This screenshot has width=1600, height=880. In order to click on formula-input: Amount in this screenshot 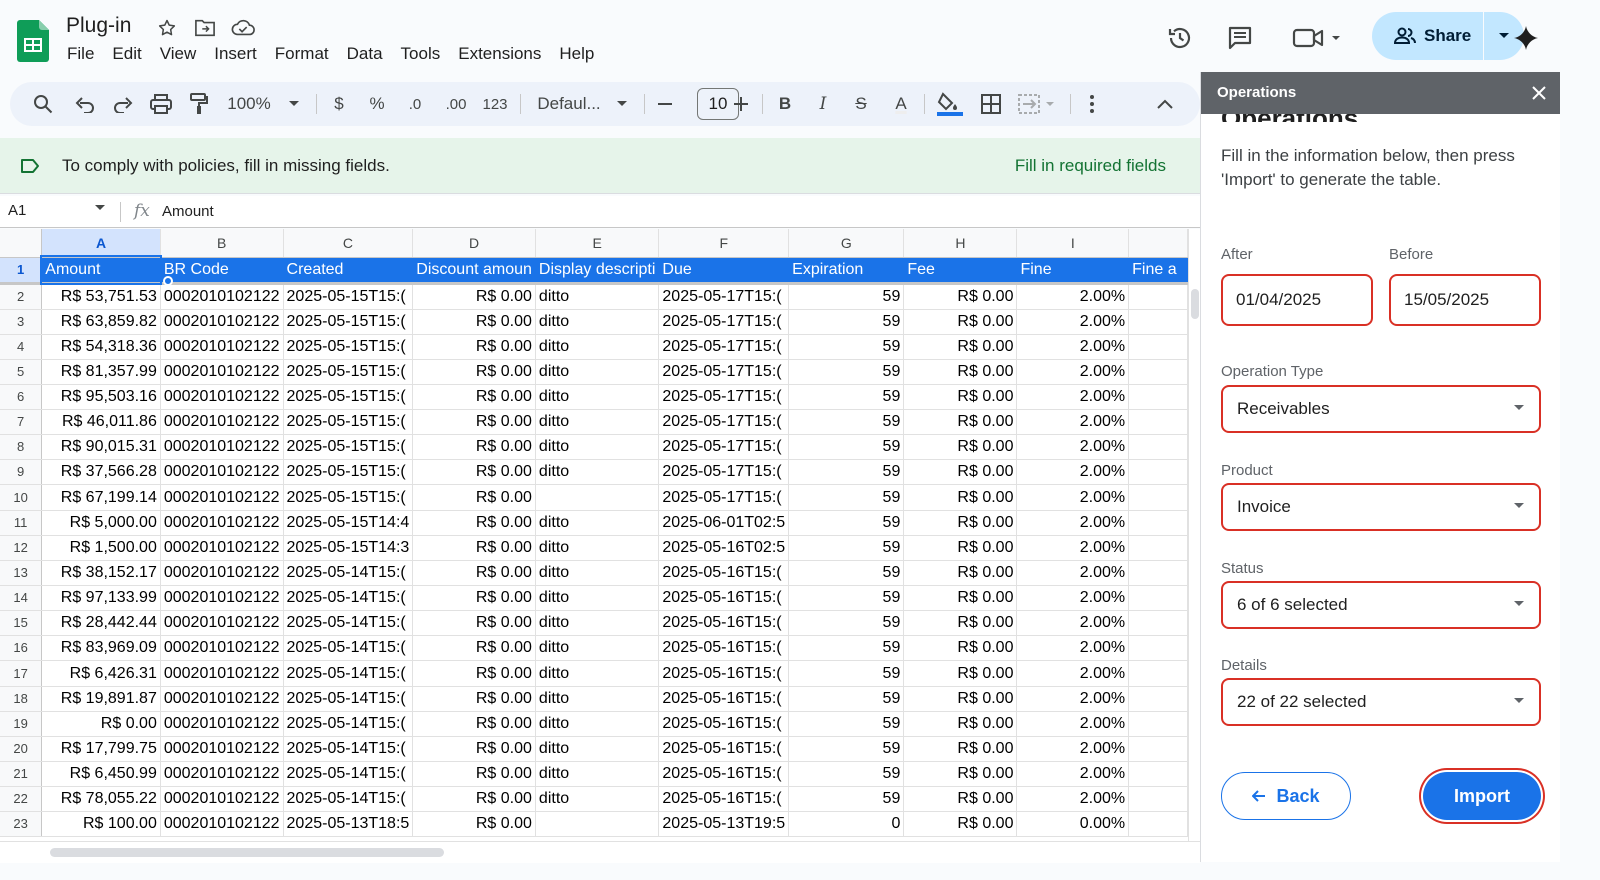, I will do `click(188, 211)`.